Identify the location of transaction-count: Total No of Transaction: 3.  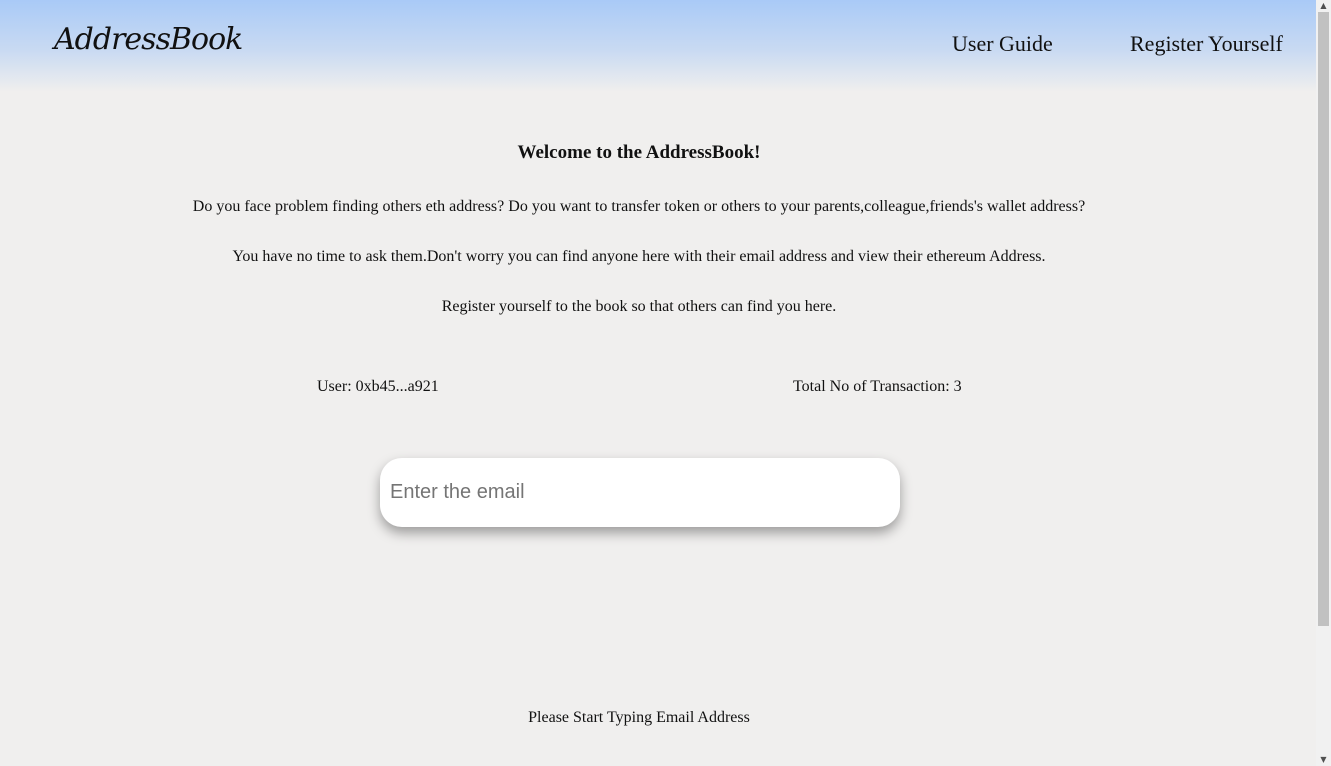
(877, 386).